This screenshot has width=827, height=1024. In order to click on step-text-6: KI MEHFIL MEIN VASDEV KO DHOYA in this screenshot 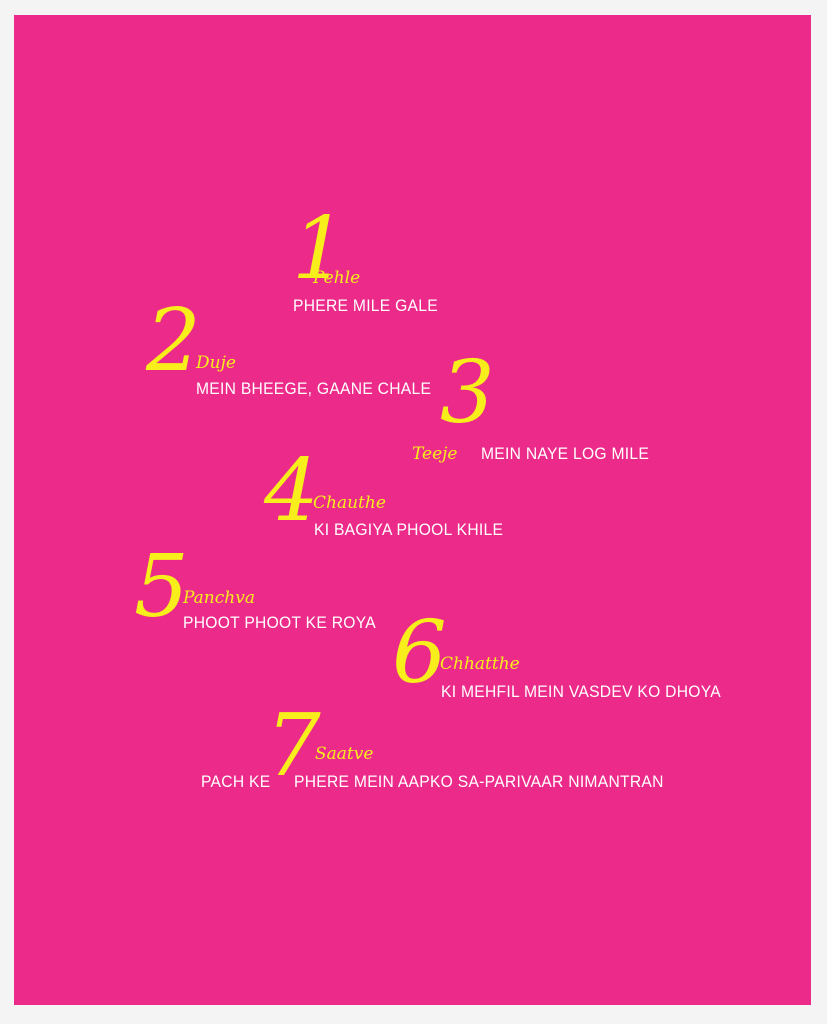, I will do `click(581, 691)`.